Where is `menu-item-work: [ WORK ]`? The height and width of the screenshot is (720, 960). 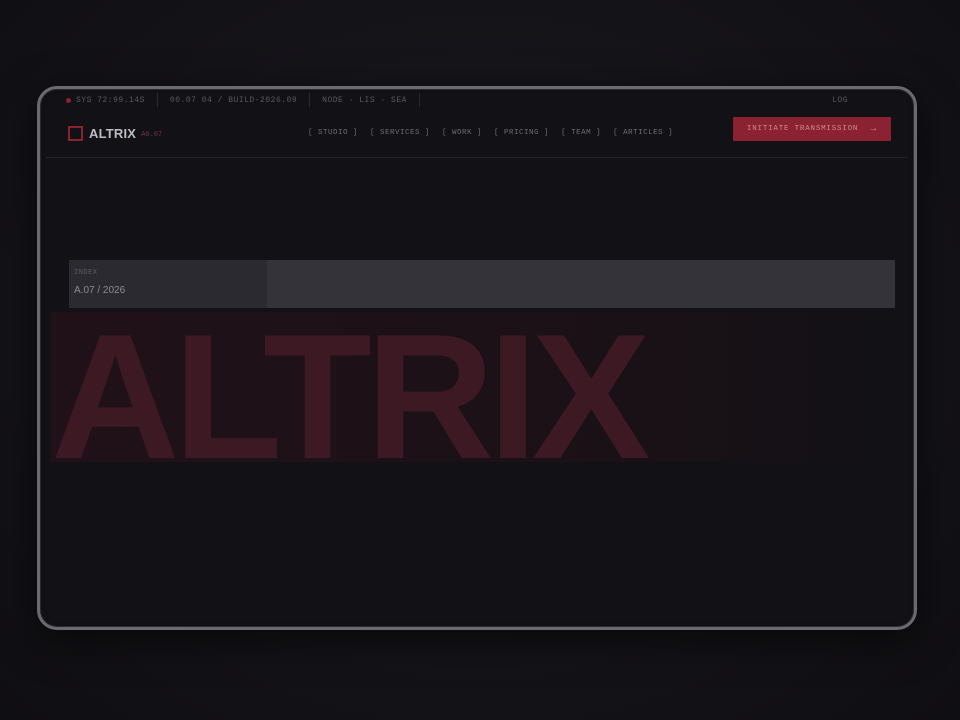
menu-item-work: [ WORK ] is located at coordinates (462, 133).